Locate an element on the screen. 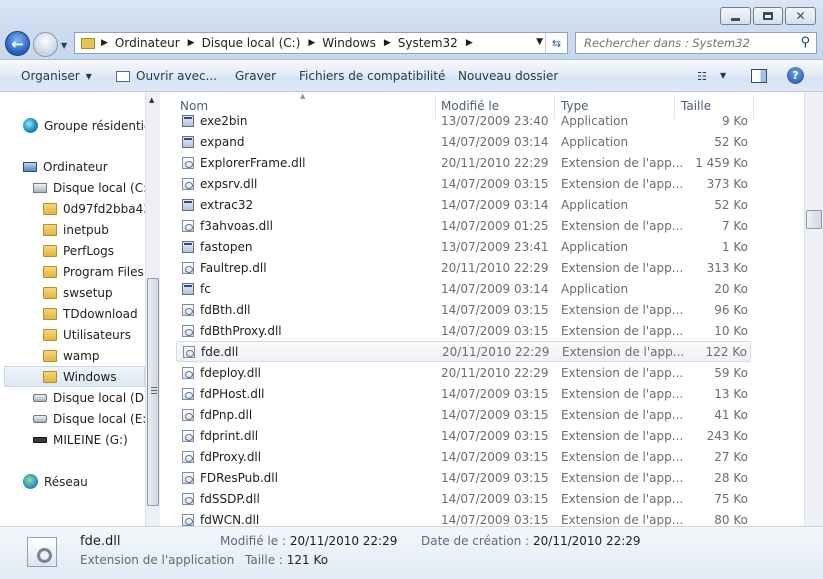 This screenshot has width=823, height=579. nav-folder-perflogs: PerfLogs is located at coordinates (78, 250).